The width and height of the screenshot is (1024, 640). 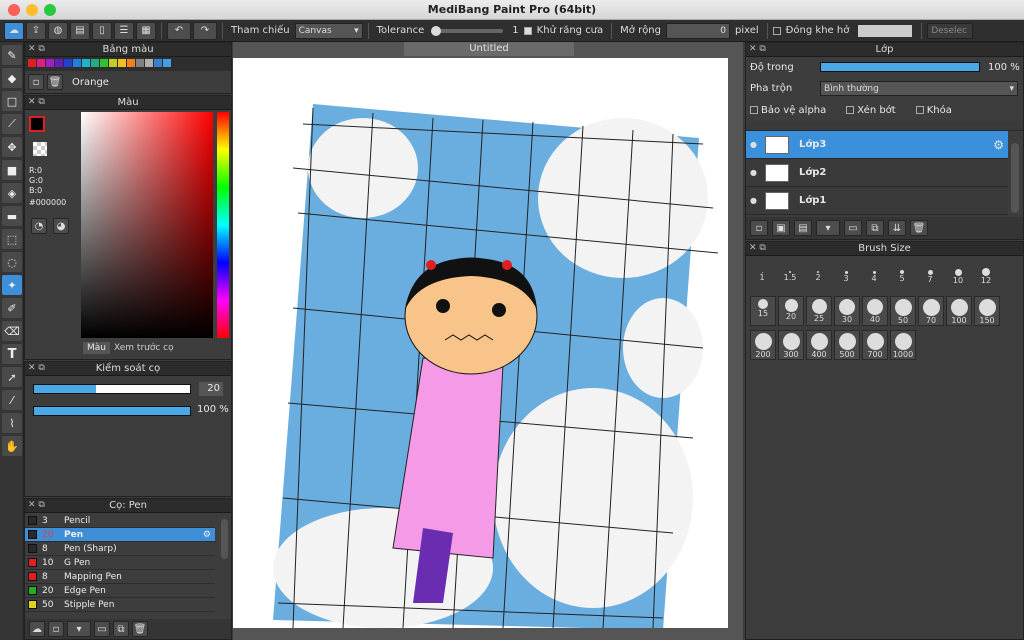 What do you see at coordinates (36, 30) in the screenshot?
I see `share-icon: ⇪` at bounding box center [36, 30].